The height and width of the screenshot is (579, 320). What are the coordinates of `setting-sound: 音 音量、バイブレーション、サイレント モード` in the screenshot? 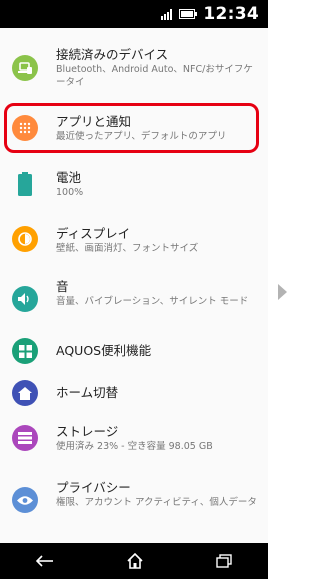 It's located at (134, 299).